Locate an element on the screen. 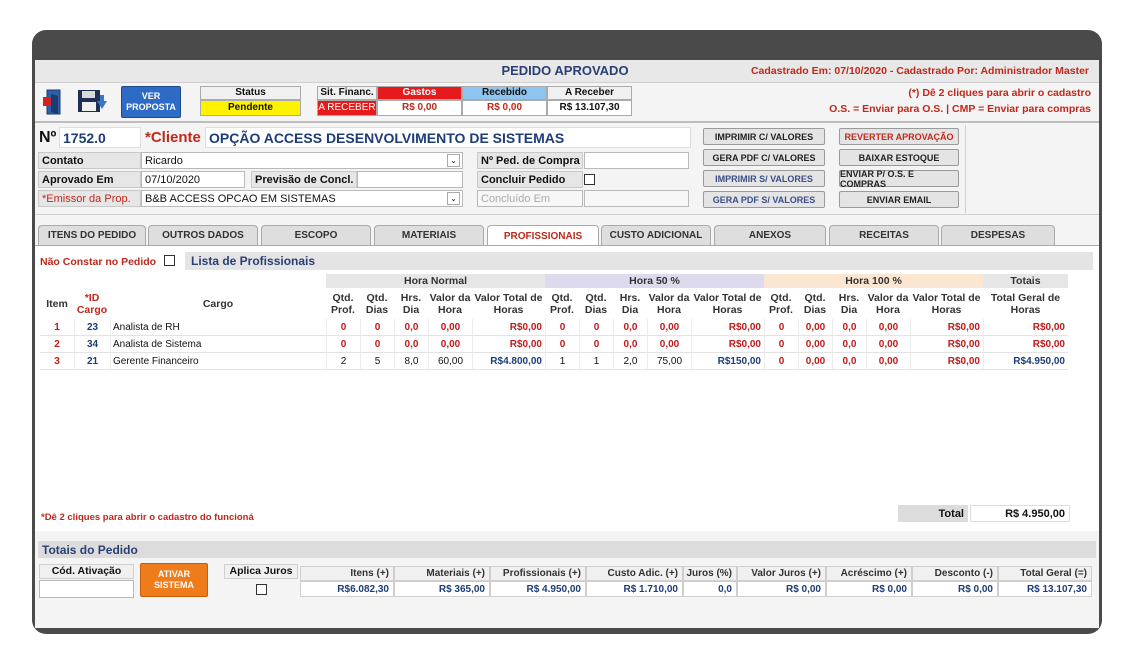 This screenshot has width=1133, height=664. table-cell: 1 is located at coordinates (57, 327).